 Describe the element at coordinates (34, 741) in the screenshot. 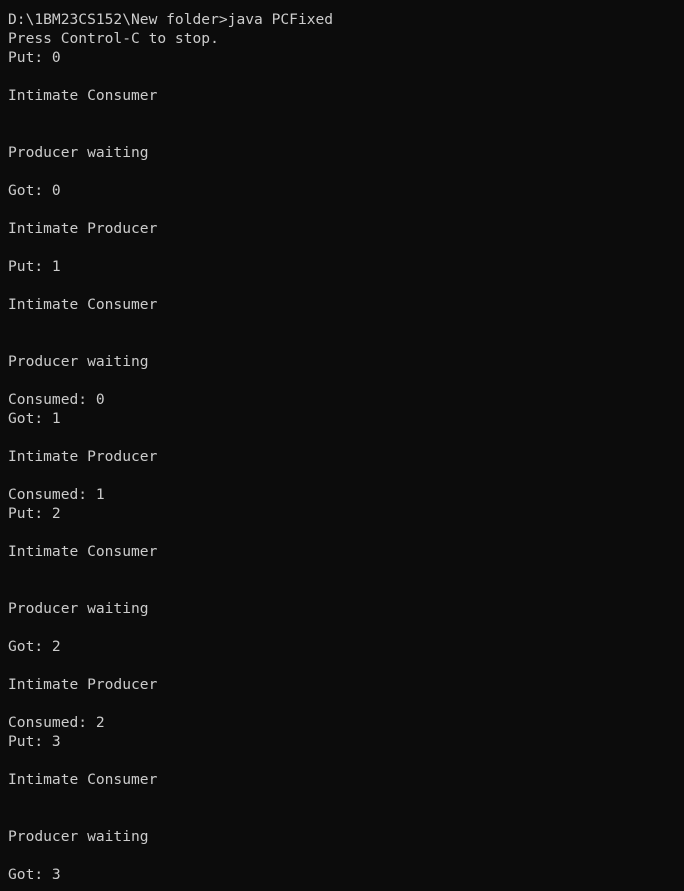

I see `terminal-line: Put: 3` at that location.